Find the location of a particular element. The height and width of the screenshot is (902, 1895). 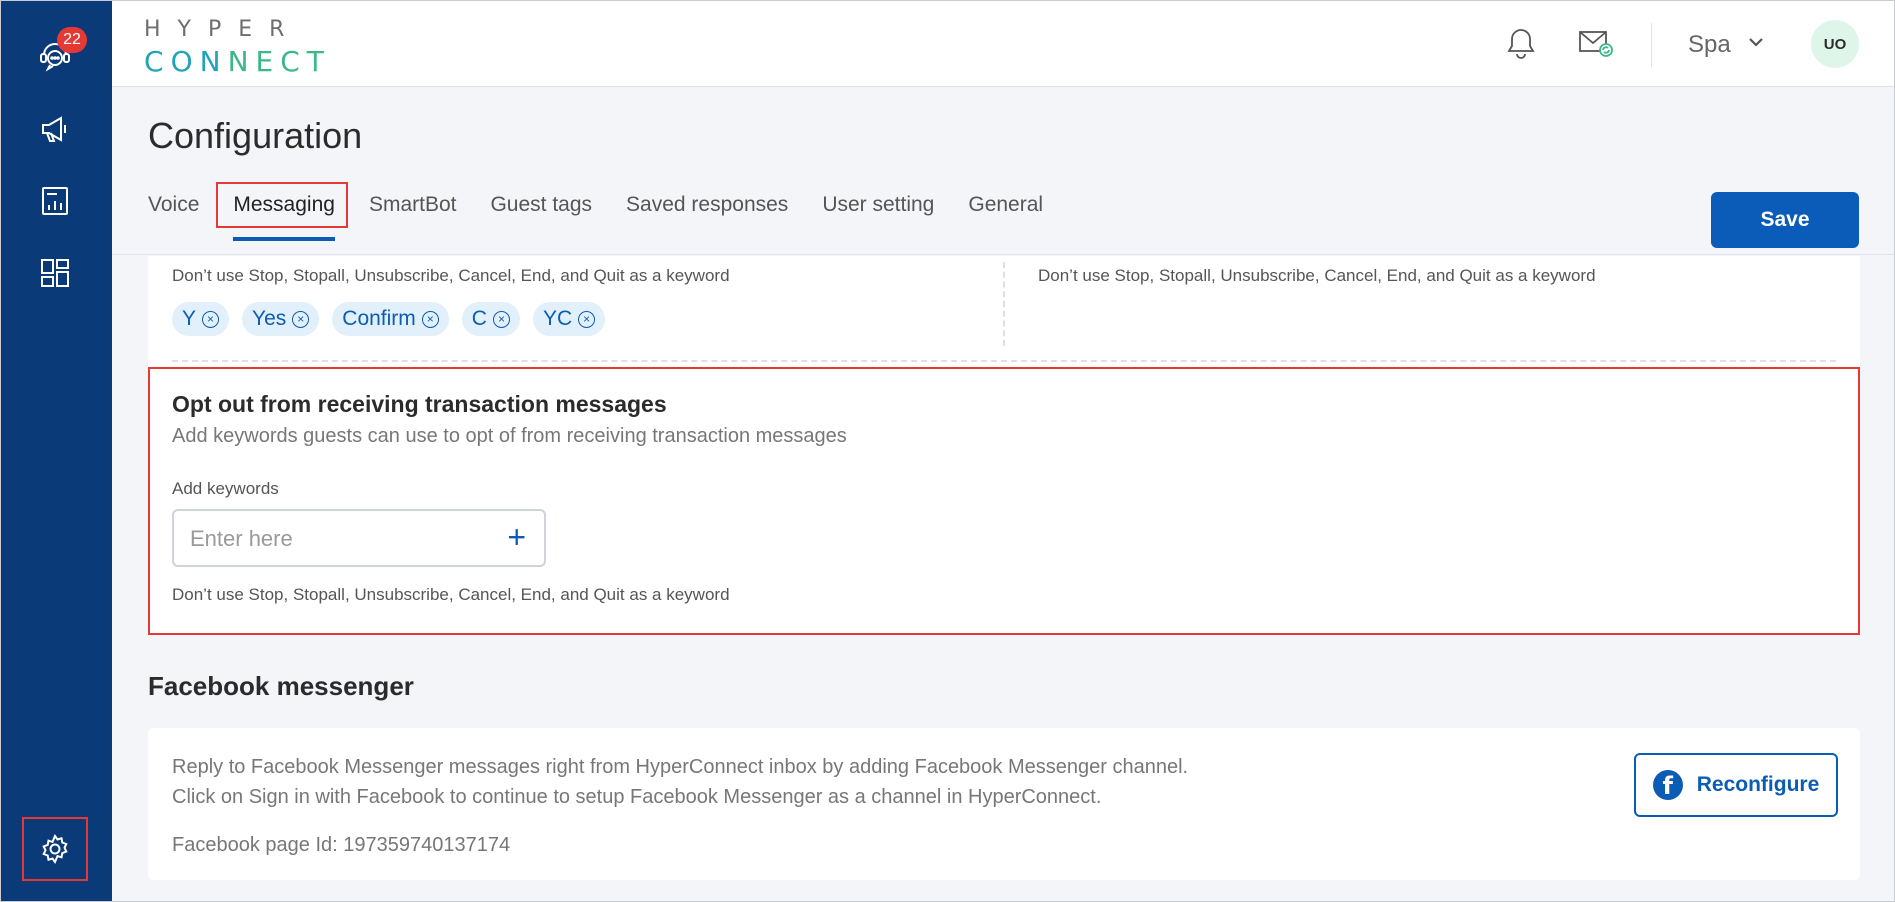

tab-label: General is located at coordinates (1006, 204).